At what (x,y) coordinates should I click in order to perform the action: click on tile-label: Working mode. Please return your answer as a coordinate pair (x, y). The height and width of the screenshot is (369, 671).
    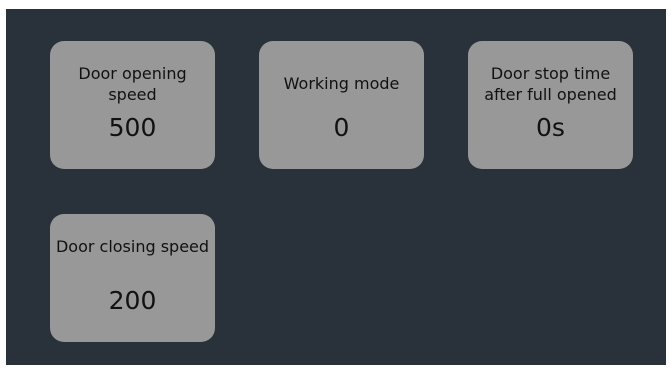
    Looking at the image, I should click on (341, 83).